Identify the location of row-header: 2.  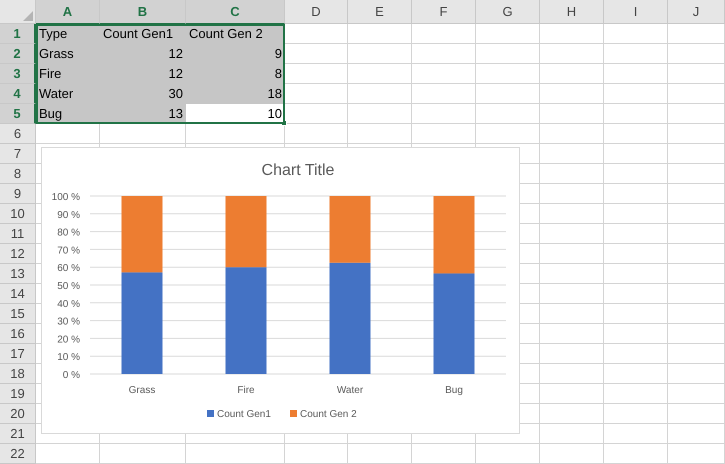
(18, 54).